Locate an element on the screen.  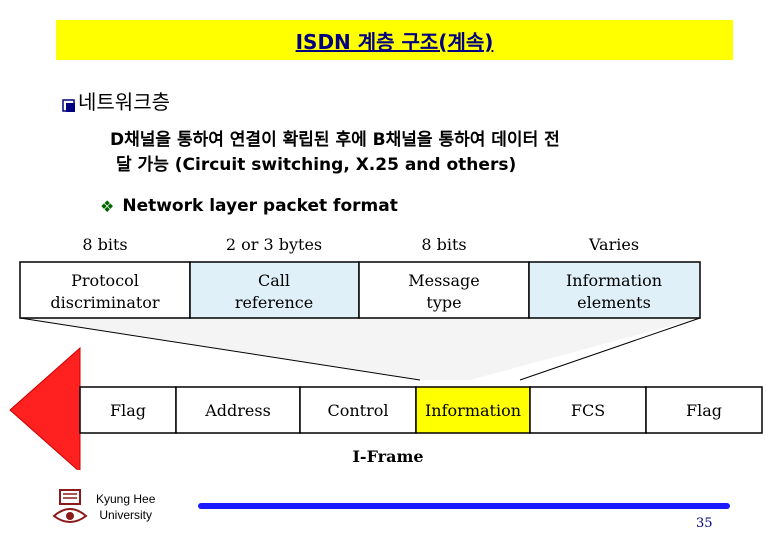
iframe-label-fcs: FCS is located at coordinates (588, 410).